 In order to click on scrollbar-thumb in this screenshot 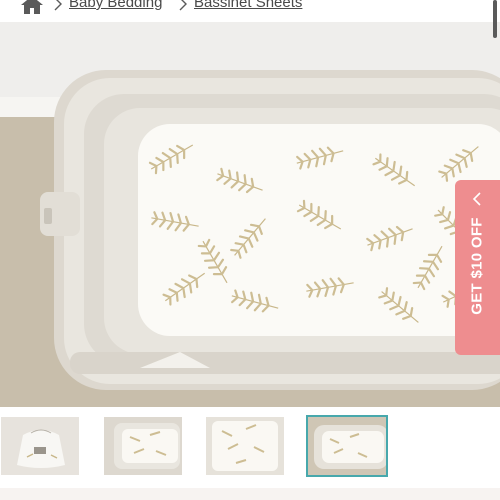, I will do `click(495, 19)`.